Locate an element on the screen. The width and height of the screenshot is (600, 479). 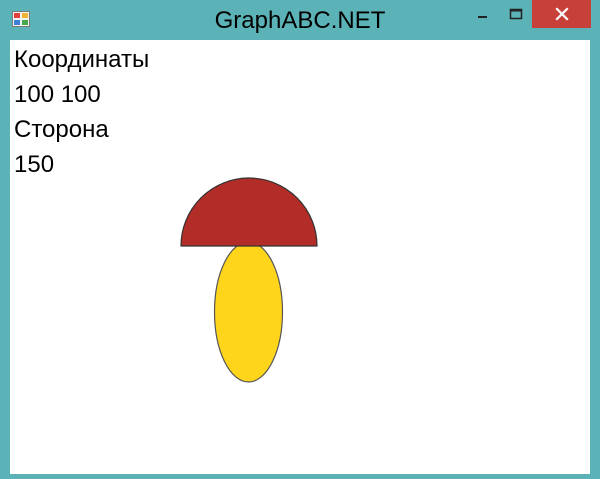
maximize-button is located at coordinates (516, 14).